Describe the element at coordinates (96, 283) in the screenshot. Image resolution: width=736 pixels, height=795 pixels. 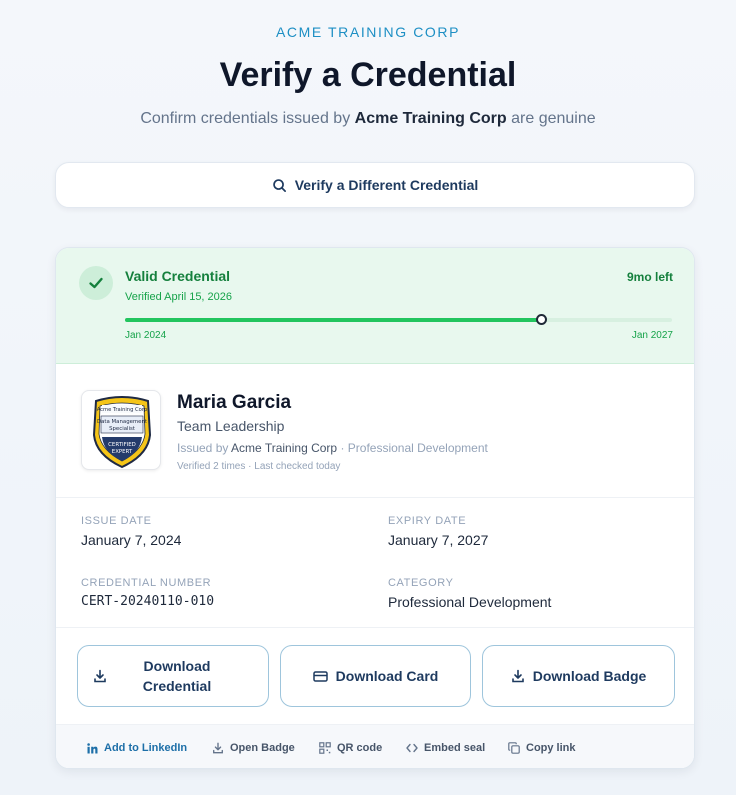
I see `check-icon` at that location.